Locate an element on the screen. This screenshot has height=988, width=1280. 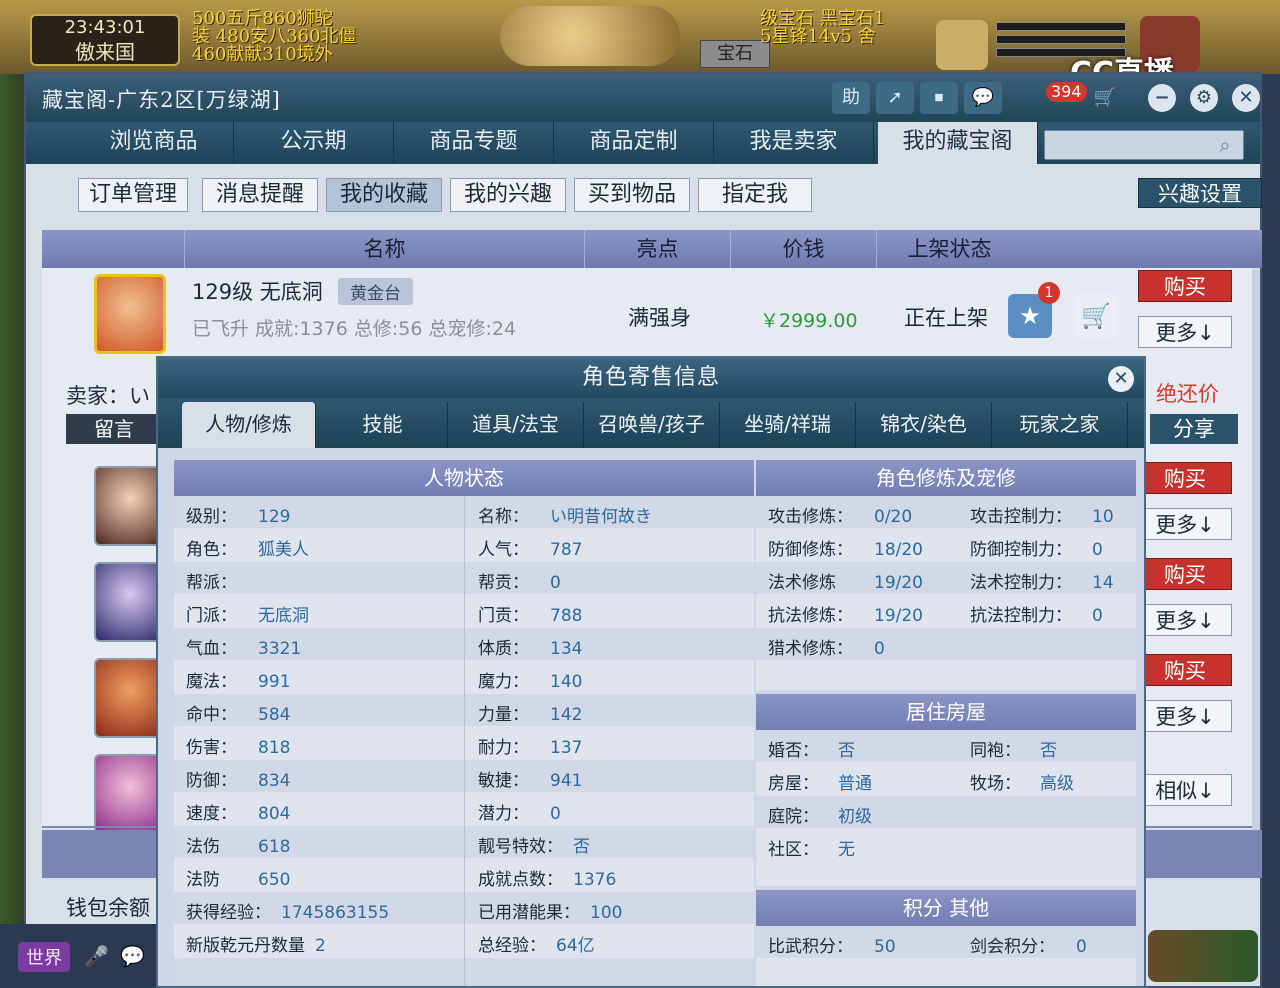
nav-tab-public: 公示期 is located at coordinates (314, 143).